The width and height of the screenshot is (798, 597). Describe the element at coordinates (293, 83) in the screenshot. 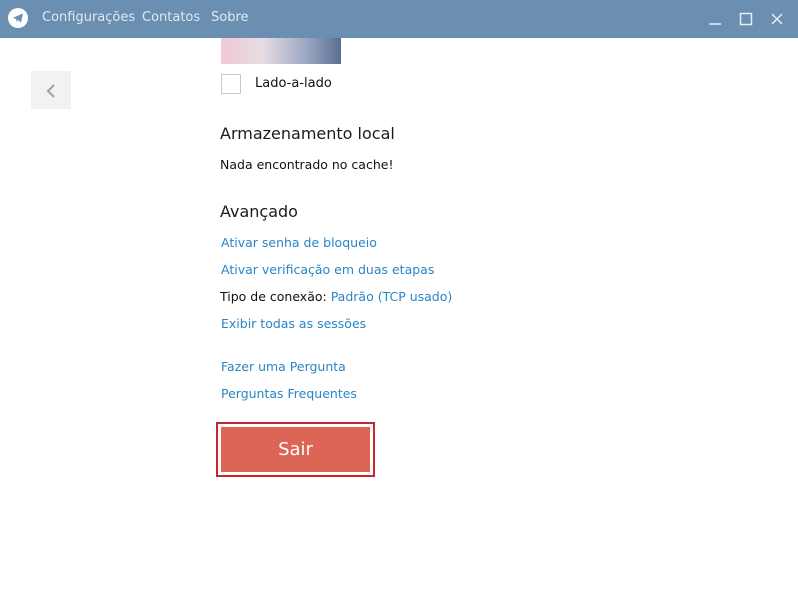

I see `side-by-side-label: Lado-a-lado` at that location.